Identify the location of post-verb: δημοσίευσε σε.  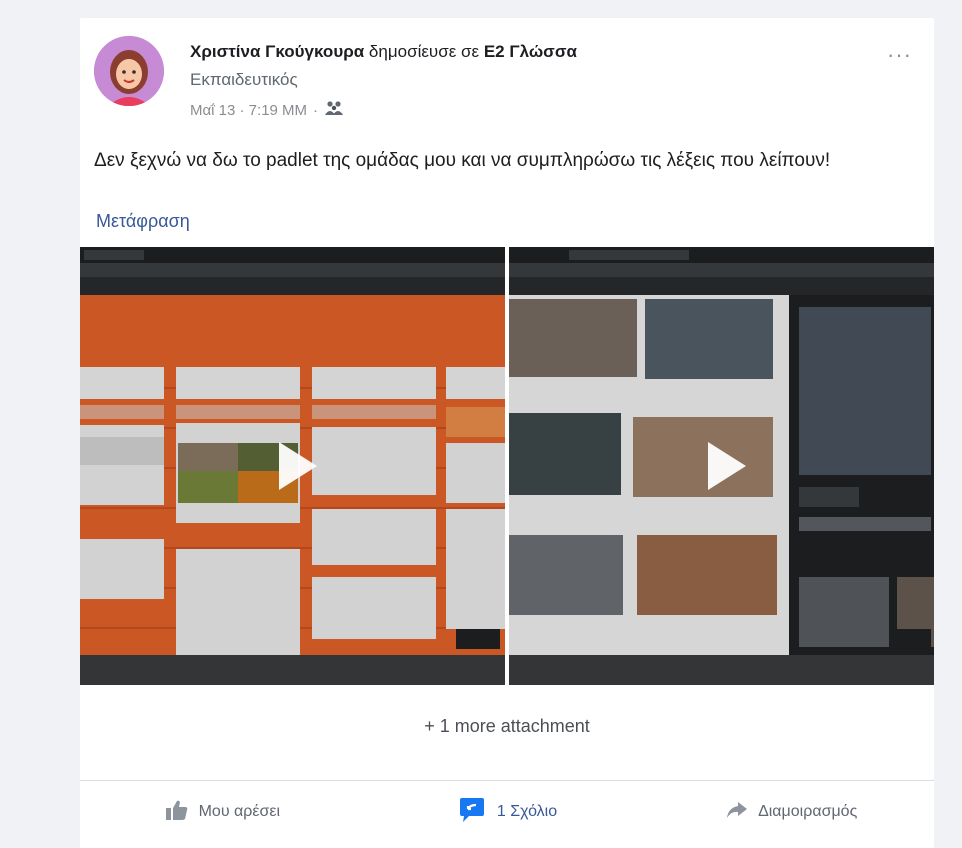
(424, 51).